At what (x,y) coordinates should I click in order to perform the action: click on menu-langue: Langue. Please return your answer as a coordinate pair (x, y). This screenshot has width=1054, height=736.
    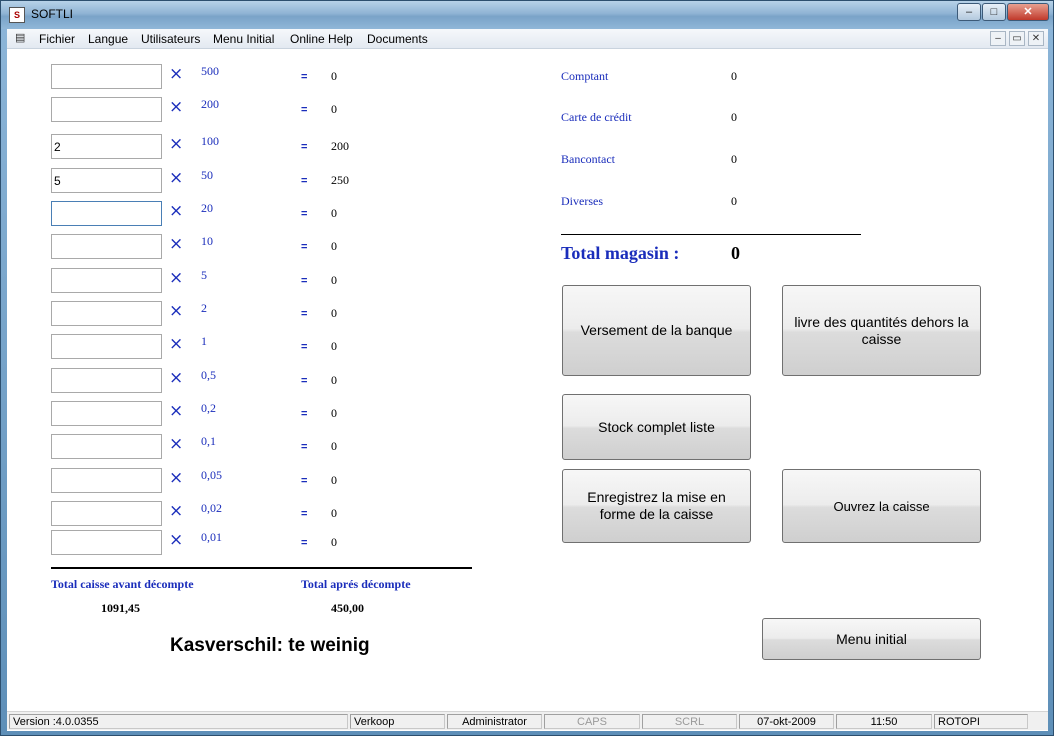
    Looking at the image, I should click on (108, 39).